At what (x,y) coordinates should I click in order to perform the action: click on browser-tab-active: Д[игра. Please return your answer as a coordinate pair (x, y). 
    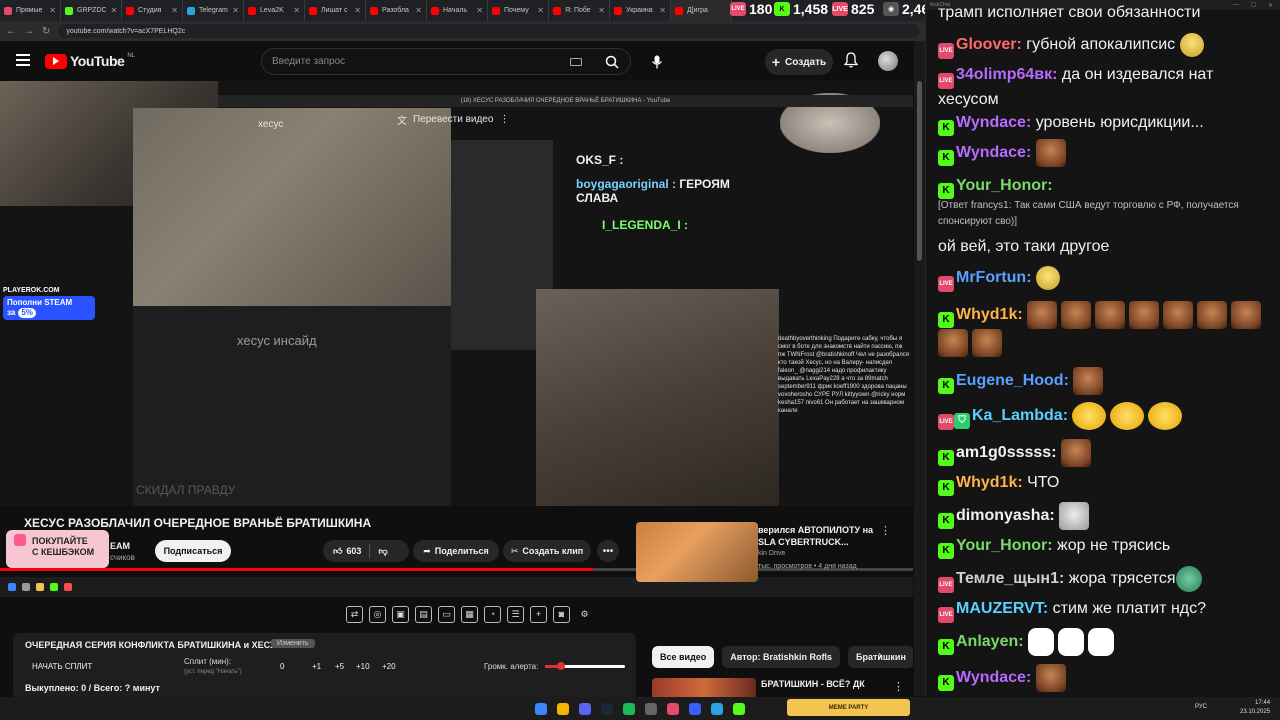
    Looking at the image, I should click on (701, 10).